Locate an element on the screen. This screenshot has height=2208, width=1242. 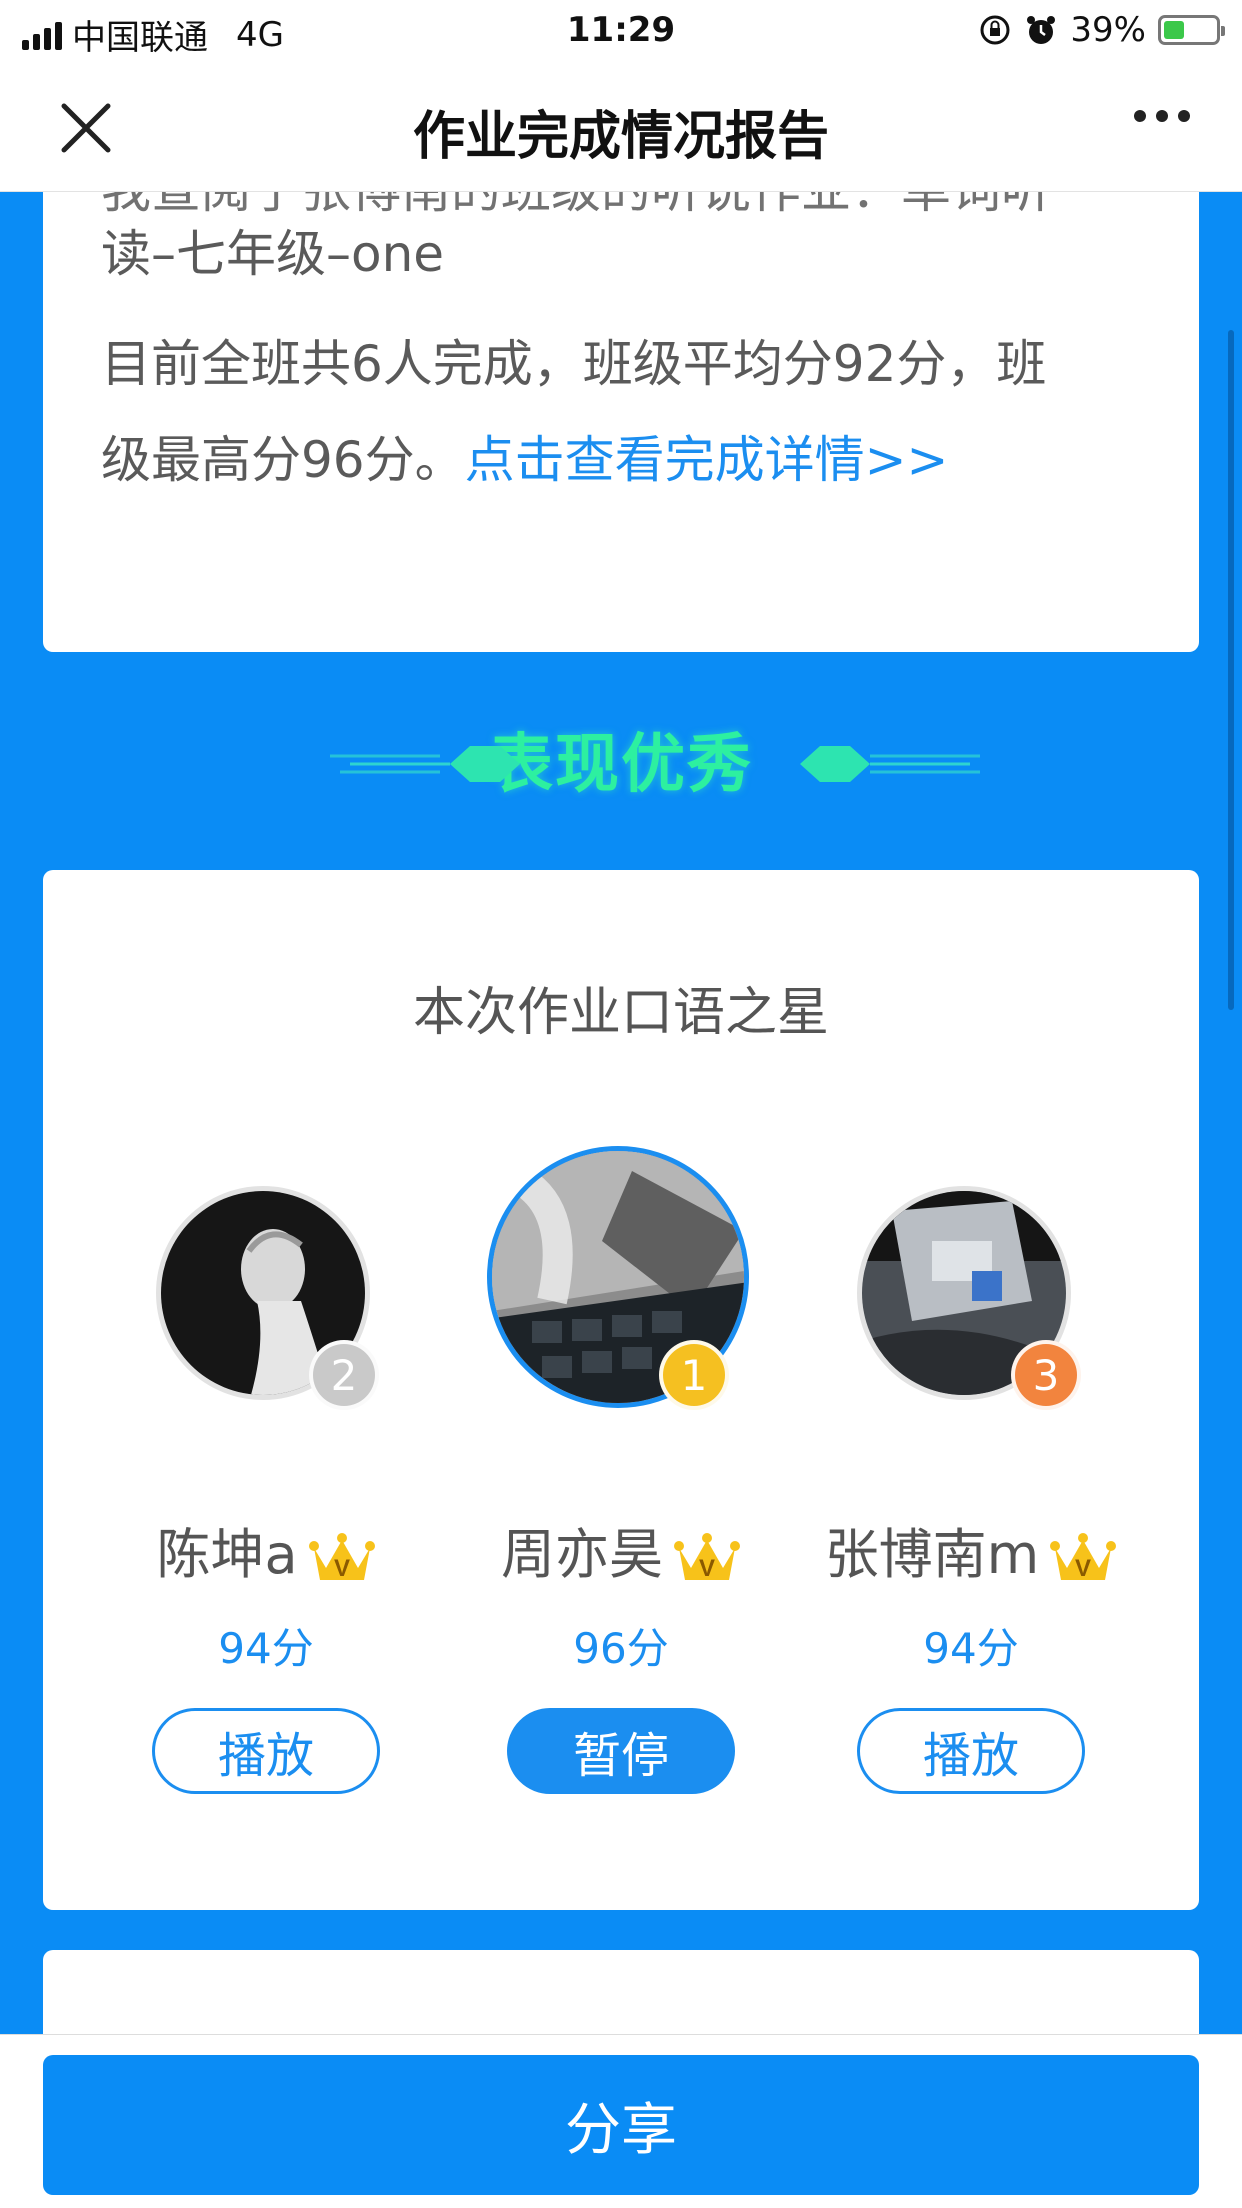
star-item-rank-1: 1 周亦昊 V 96分 暂停 is located at coordinates (621, 1390).